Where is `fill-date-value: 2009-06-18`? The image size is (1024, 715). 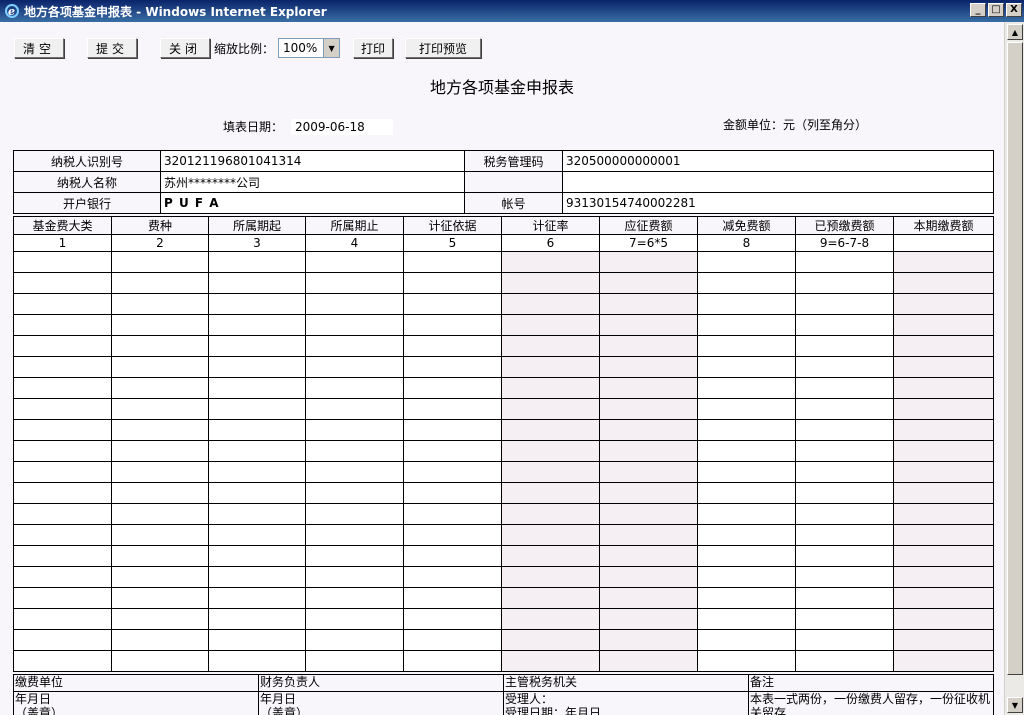
fill-date-value: 2009-06-18 is located at coordinates (342, 126).